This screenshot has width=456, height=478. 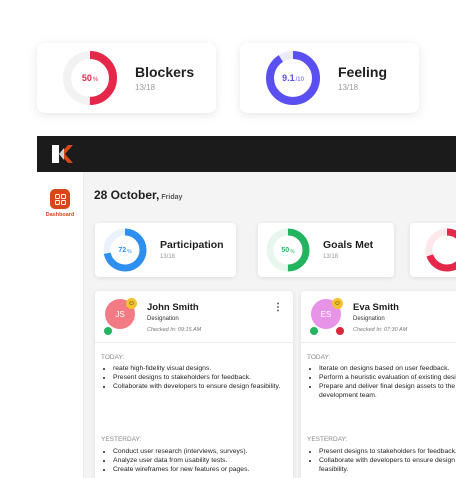 What do you see at coordinates (329, 78) in the screenshot?
I see `feeling-card: 9.1/10 Feeling 13/18` at bounding box center [329, 78].